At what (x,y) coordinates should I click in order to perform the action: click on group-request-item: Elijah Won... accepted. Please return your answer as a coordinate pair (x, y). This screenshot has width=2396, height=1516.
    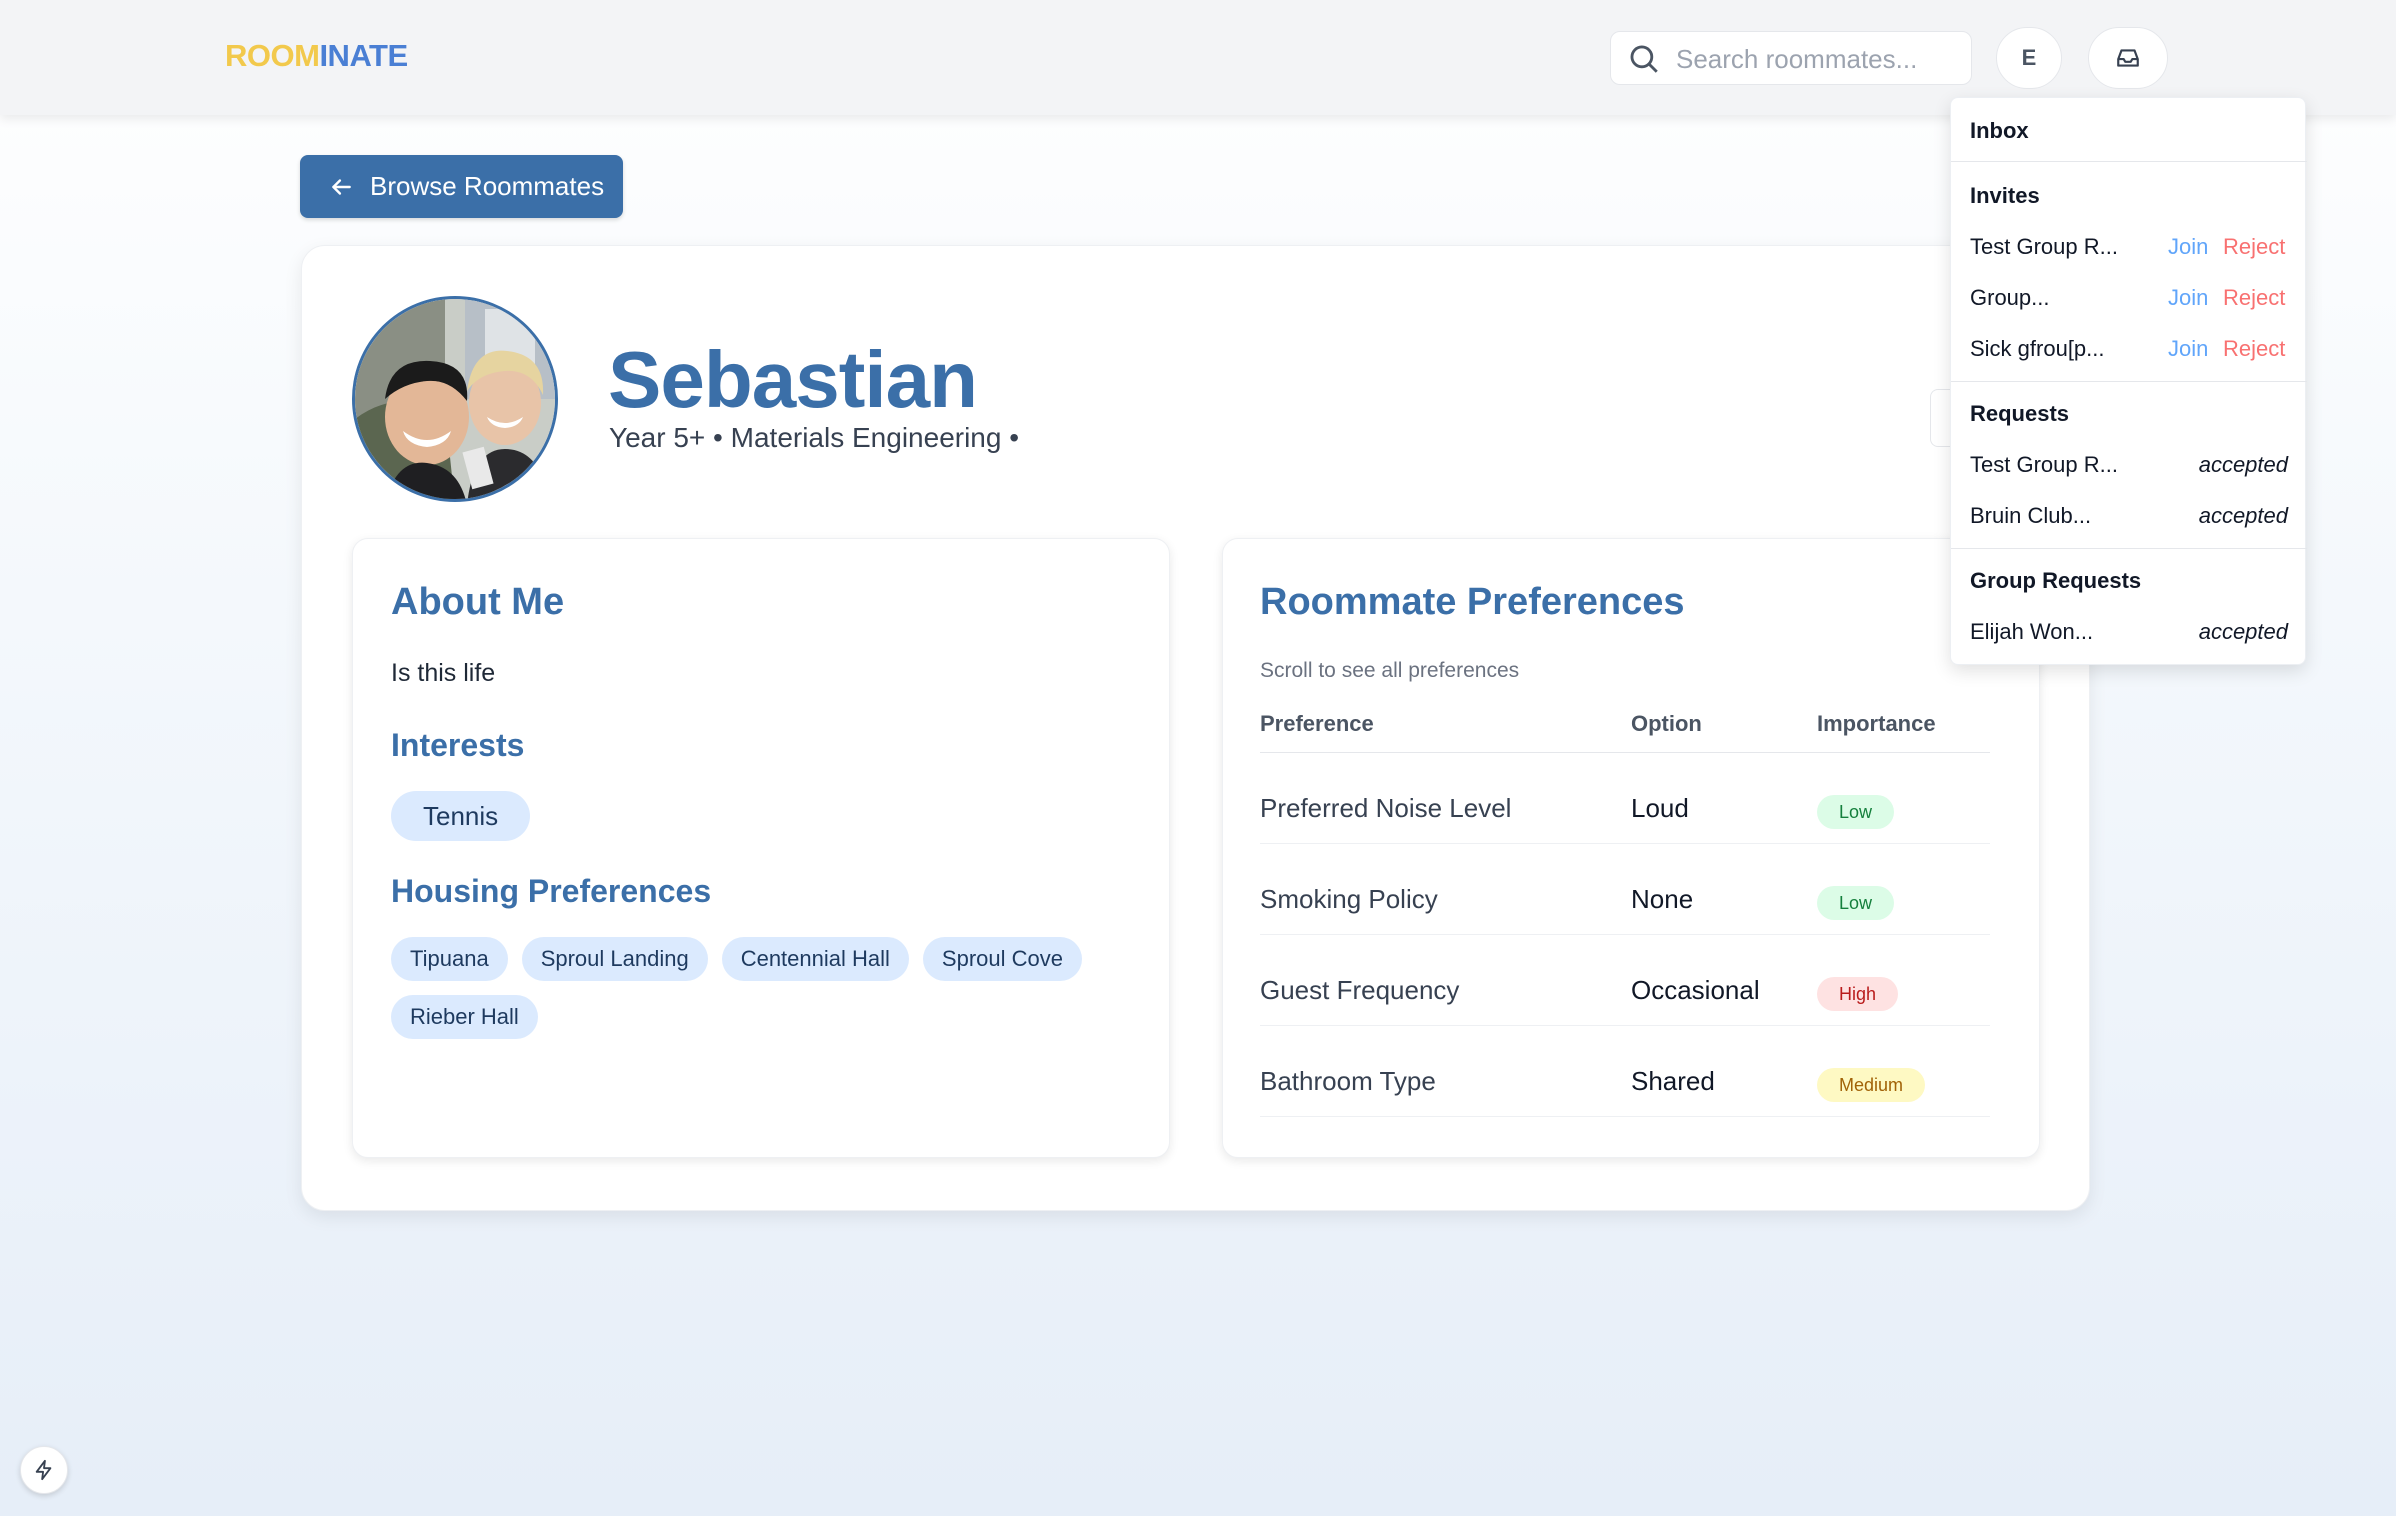
    Looking at the image, I should click on (2129, 634).